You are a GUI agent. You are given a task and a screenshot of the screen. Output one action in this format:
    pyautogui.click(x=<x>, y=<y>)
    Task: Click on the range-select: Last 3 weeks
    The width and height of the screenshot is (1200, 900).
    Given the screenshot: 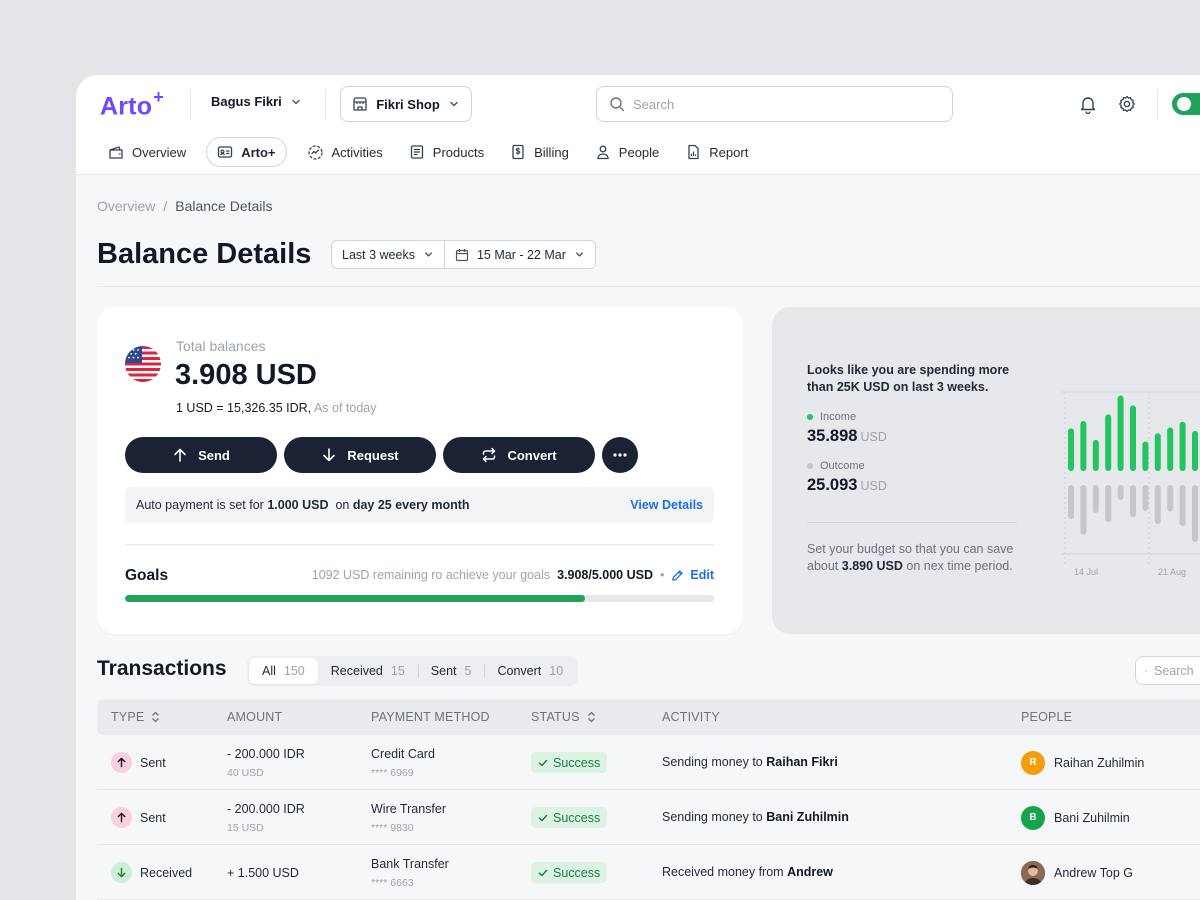 What is the action you would take?
    pyautogui.click(x=388, y=254)
    